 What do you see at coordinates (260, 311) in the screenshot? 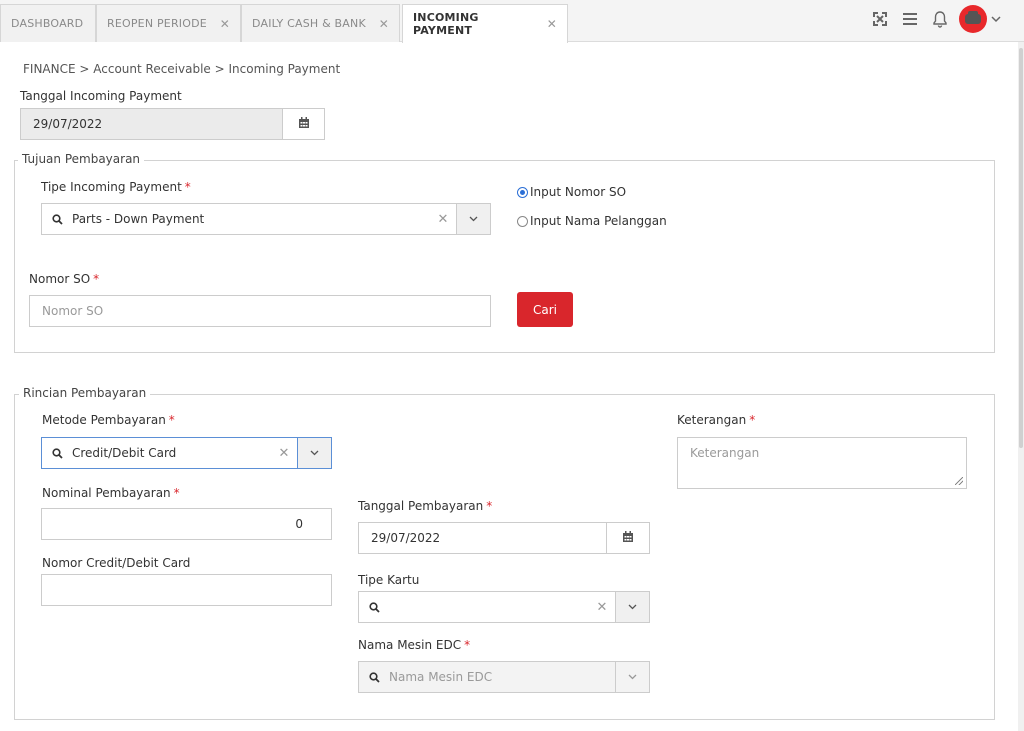
I see `nomor-so-input: Nomor SO` at bounding box center [260, 311].